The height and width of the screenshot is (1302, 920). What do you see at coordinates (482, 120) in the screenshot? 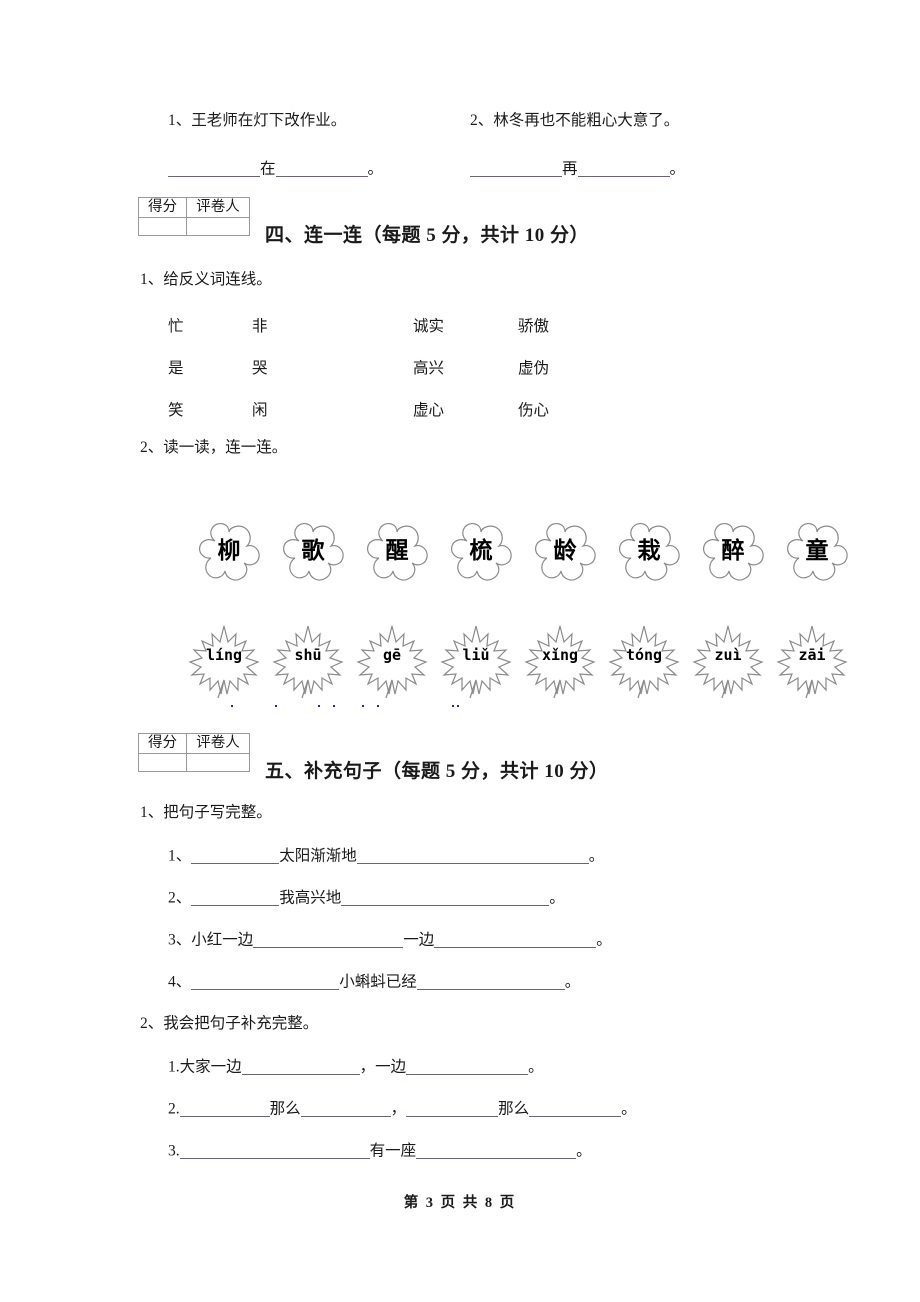
I see `top-sentence-2-num: 2、` at bounding box center [482, 120].